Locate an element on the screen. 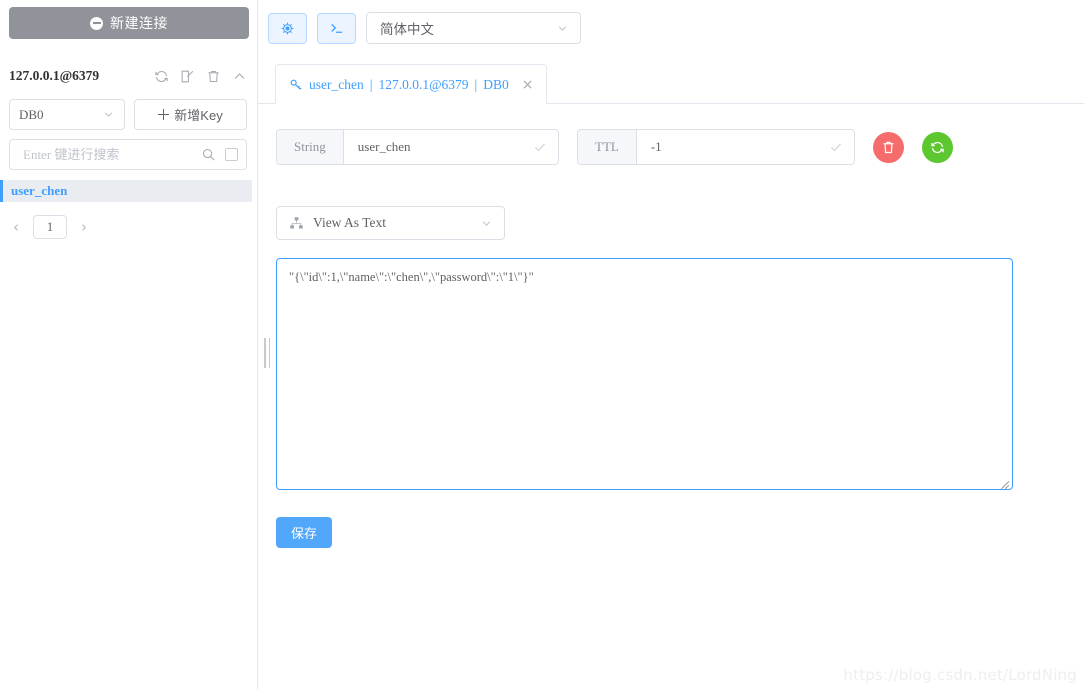 Image resolution: width=1084 pixels, height=689 pixels. view-as-label: View As Text is located at coordinates (349, 222).